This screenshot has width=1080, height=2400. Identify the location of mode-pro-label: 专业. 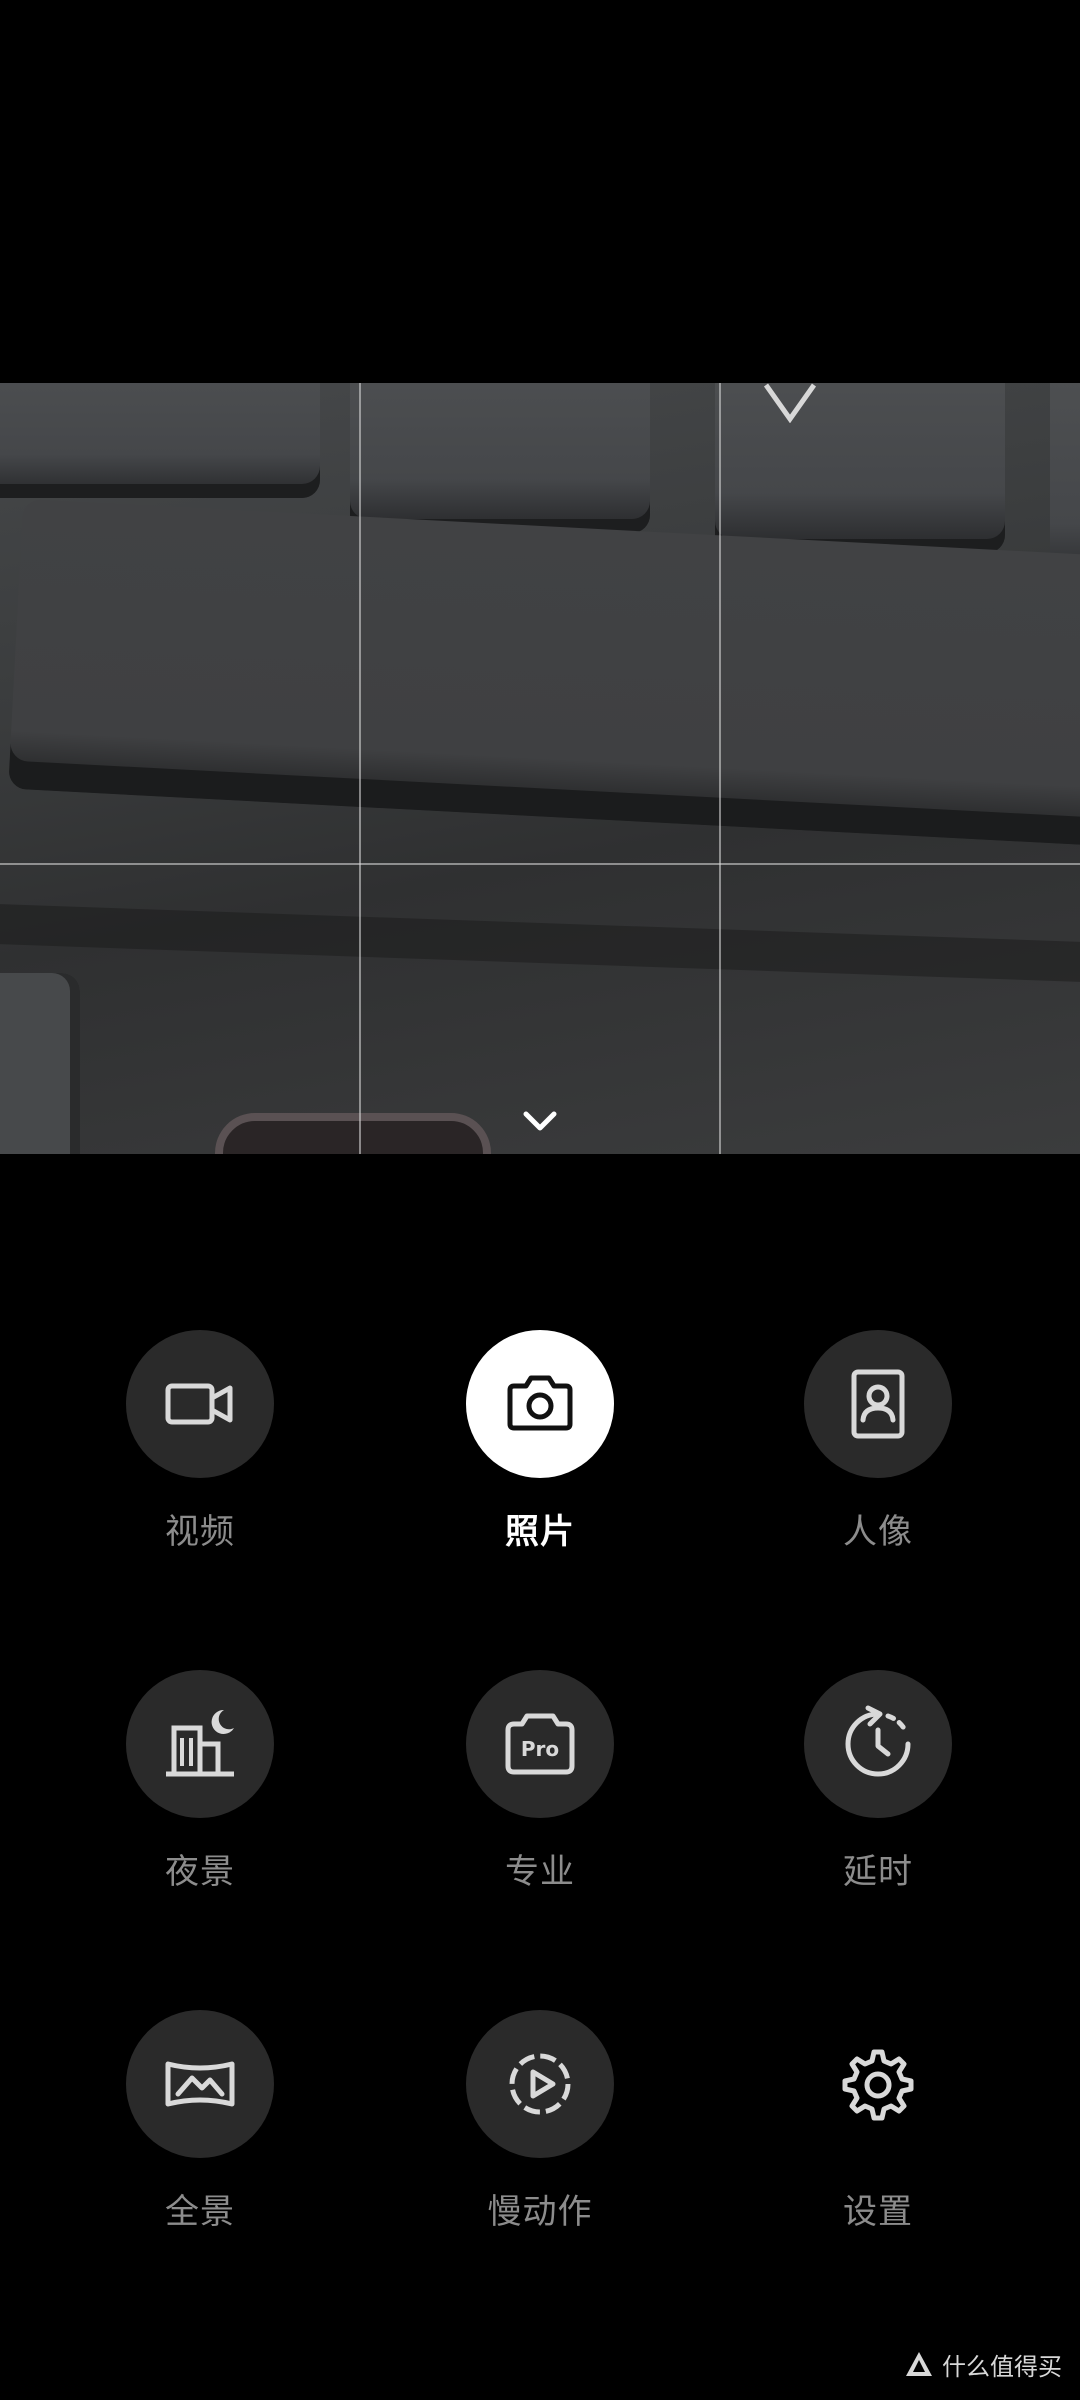
(540, 1872).